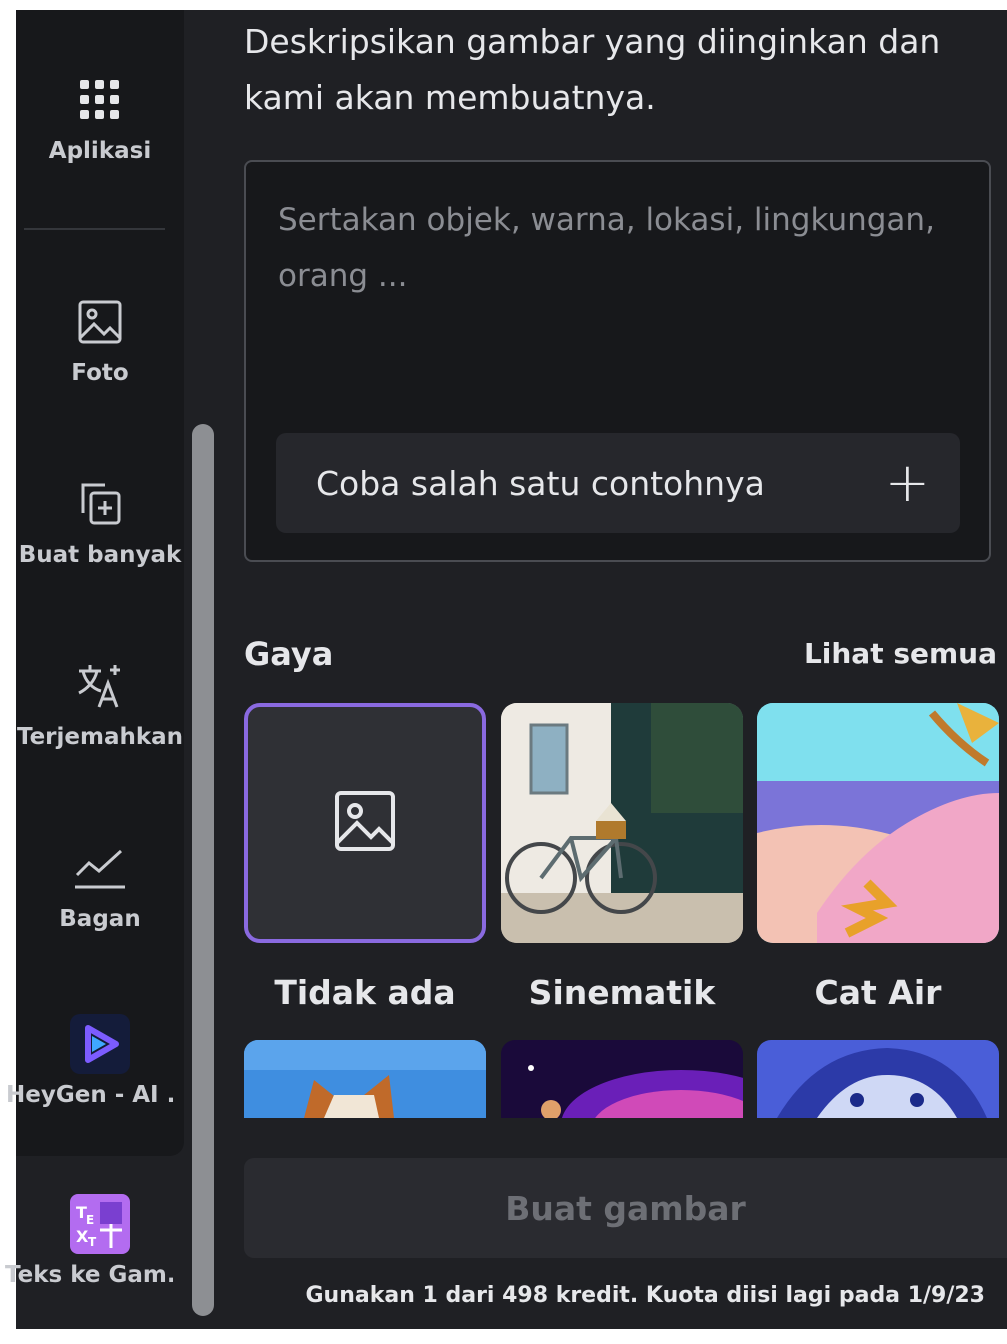  I want to click on text-to-image-app-icon: T E X T, so click(100, 1224).